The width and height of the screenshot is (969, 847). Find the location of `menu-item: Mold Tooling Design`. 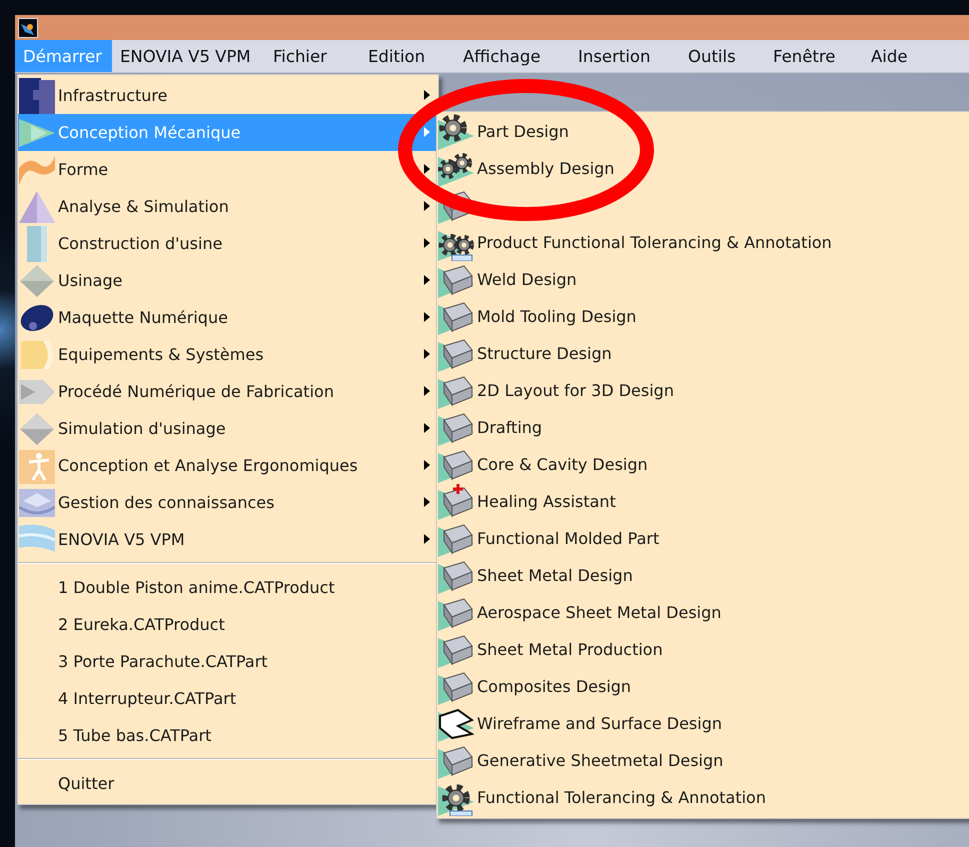

menu-item: Mold Tooling Design is located at coordinates (703, 316).